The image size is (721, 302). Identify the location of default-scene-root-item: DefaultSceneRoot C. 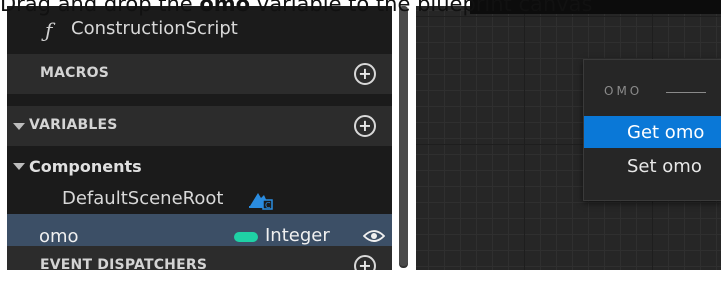
(199, 198).